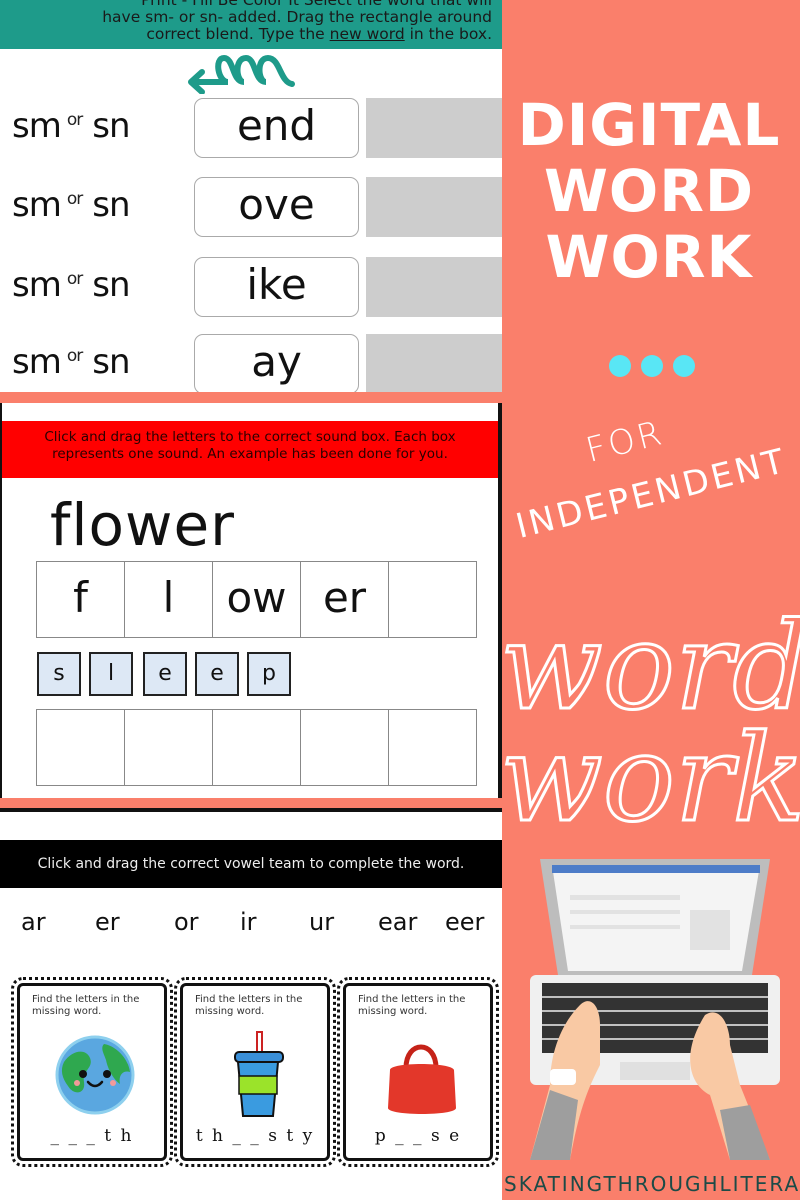  I want to click on instruction-text: in the box., so click(448, 34).